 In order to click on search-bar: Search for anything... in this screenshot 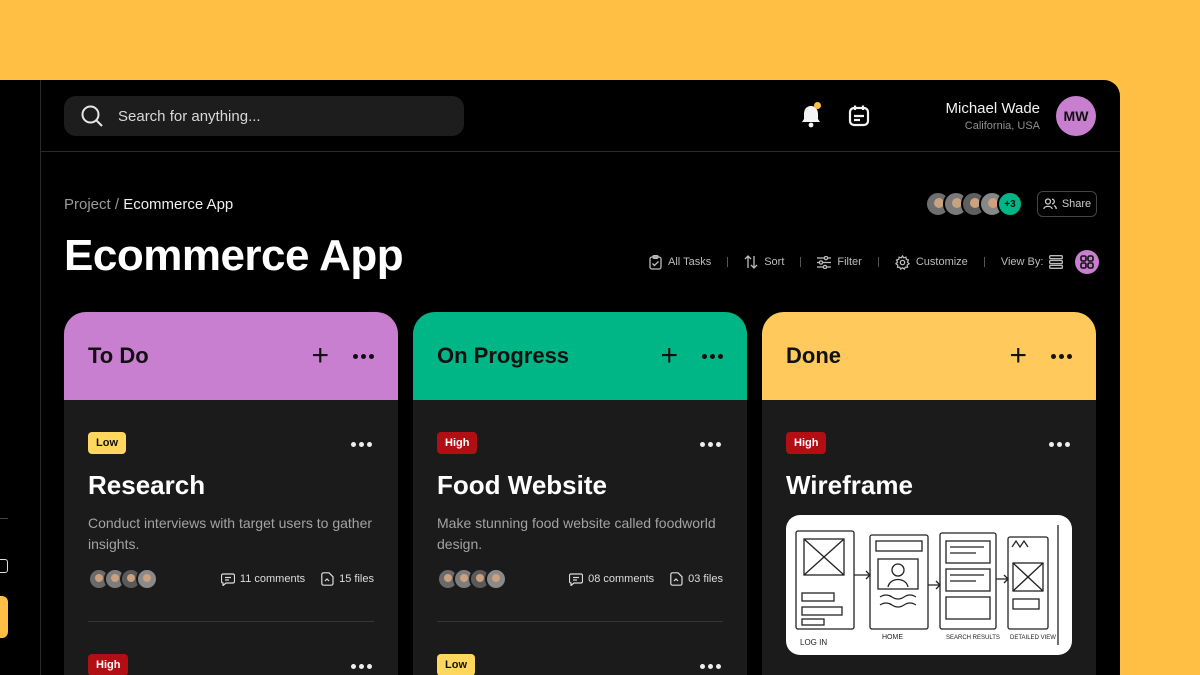, I will do `click(264, 116)`.